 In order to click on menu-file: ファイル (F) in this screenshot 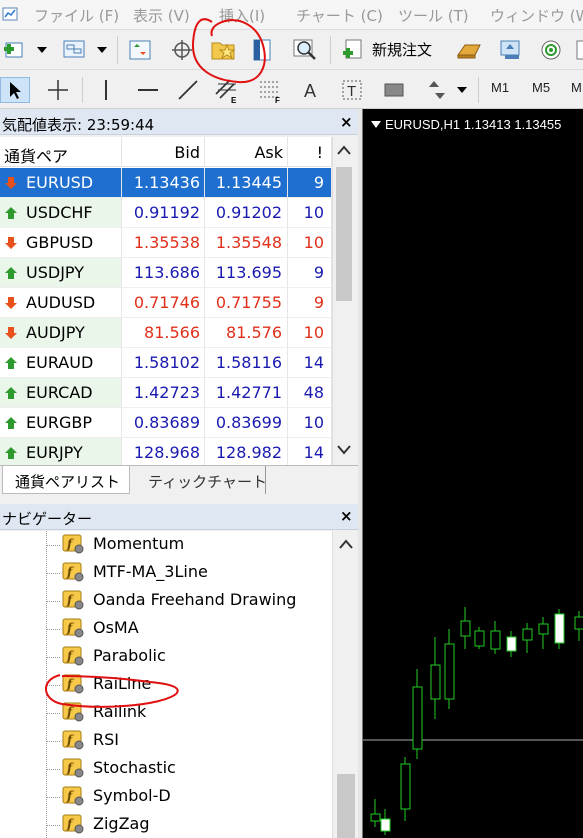, I will do `click(76, 15)`.